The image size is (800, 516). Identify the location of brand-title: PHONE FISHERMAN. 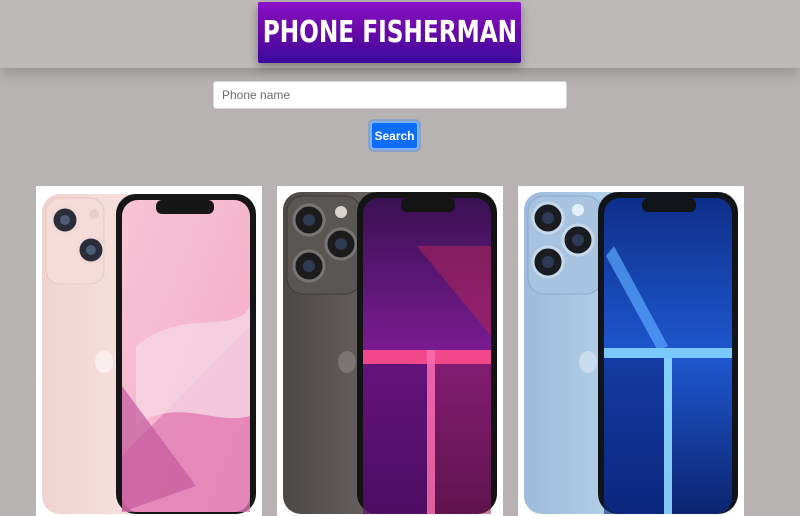
(389, 32).